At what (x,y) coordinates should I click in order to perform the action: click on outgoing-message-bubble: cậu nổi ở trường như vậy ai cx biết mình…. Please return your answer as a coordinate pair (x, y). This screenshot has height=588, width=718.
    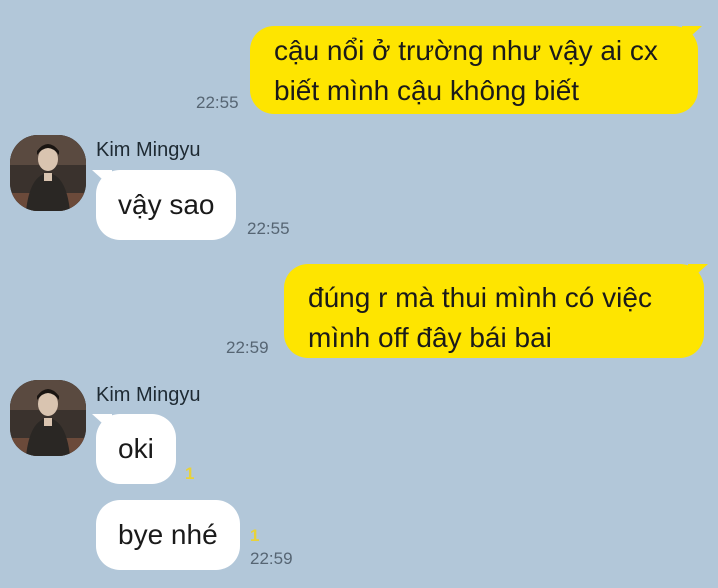
    Looking at the image, I should click on (474, 70).